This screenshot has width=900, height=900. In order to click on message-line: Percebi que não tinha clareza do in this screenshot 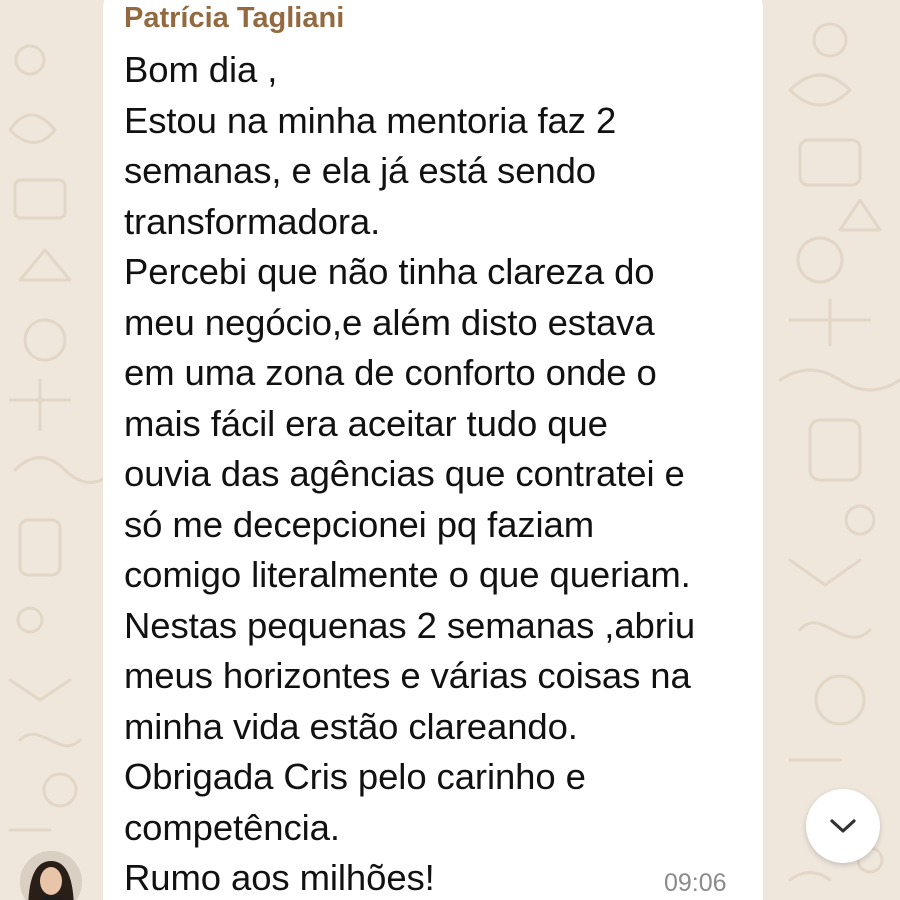, I will do `click(389, 271)`.